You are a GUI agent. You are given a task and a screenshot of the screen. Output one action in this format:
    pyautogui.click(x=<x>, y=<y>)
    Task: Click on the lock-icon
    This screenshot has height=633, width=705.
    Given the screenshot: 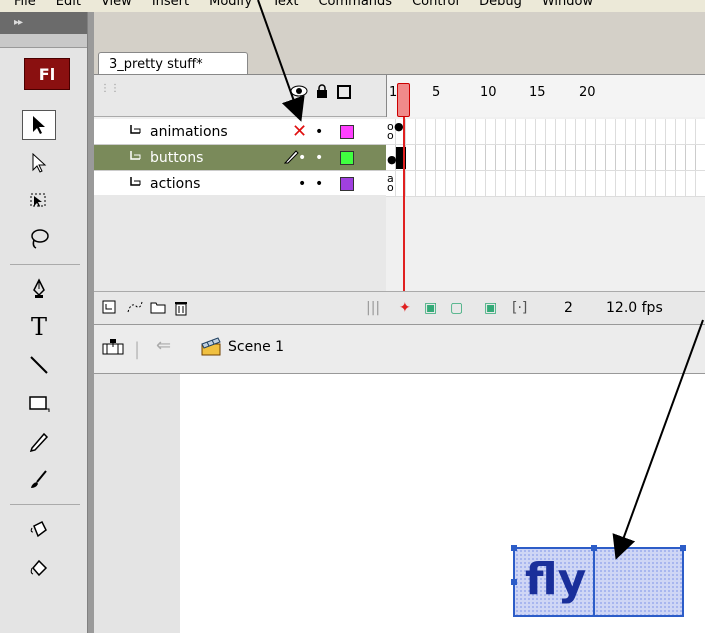 What is the action you would take?
    pyautogui.click(x=322, y=93)
    